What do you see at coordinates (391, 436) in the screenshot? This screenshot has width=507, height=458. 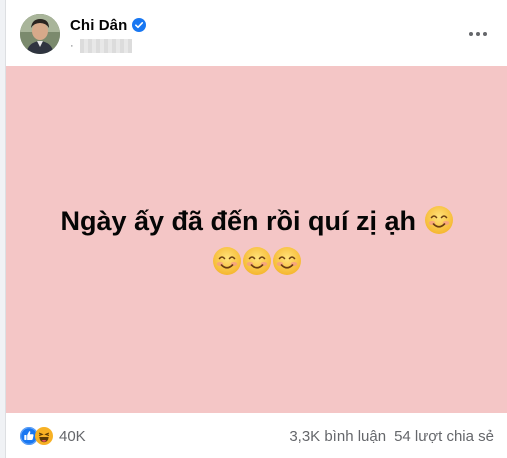 I see `engagement-stats: 3,3K bình luận 54 lượt chia sẻ` at bounding box center [391, 436].